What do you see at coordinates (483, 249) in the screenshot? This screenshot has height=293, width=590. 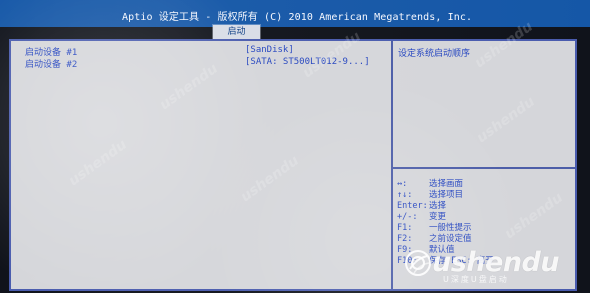 I see `key-help-defaults: F9: 默认值` at bounding box center [483, 249].